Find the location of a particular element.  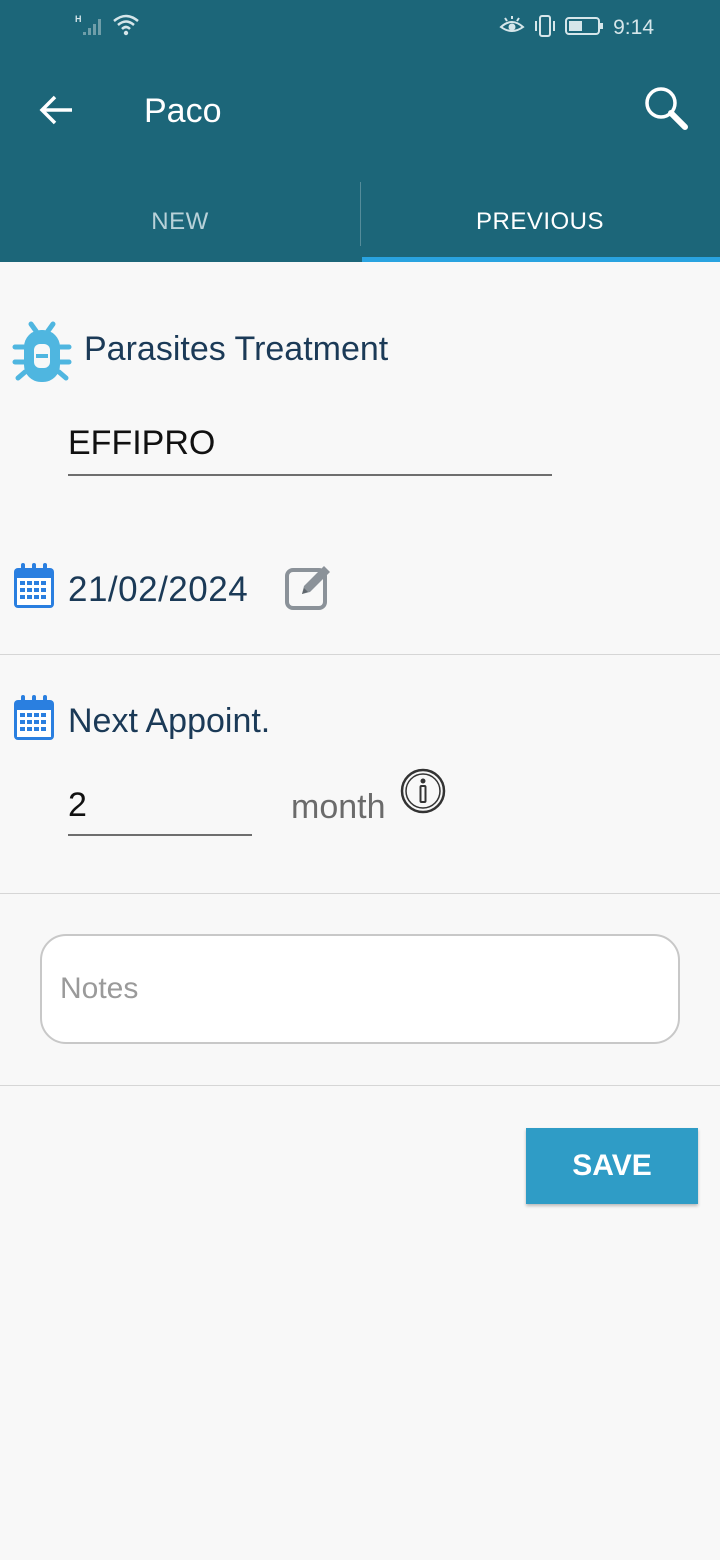

signal-icon: H is located at coordinates (89, 27).